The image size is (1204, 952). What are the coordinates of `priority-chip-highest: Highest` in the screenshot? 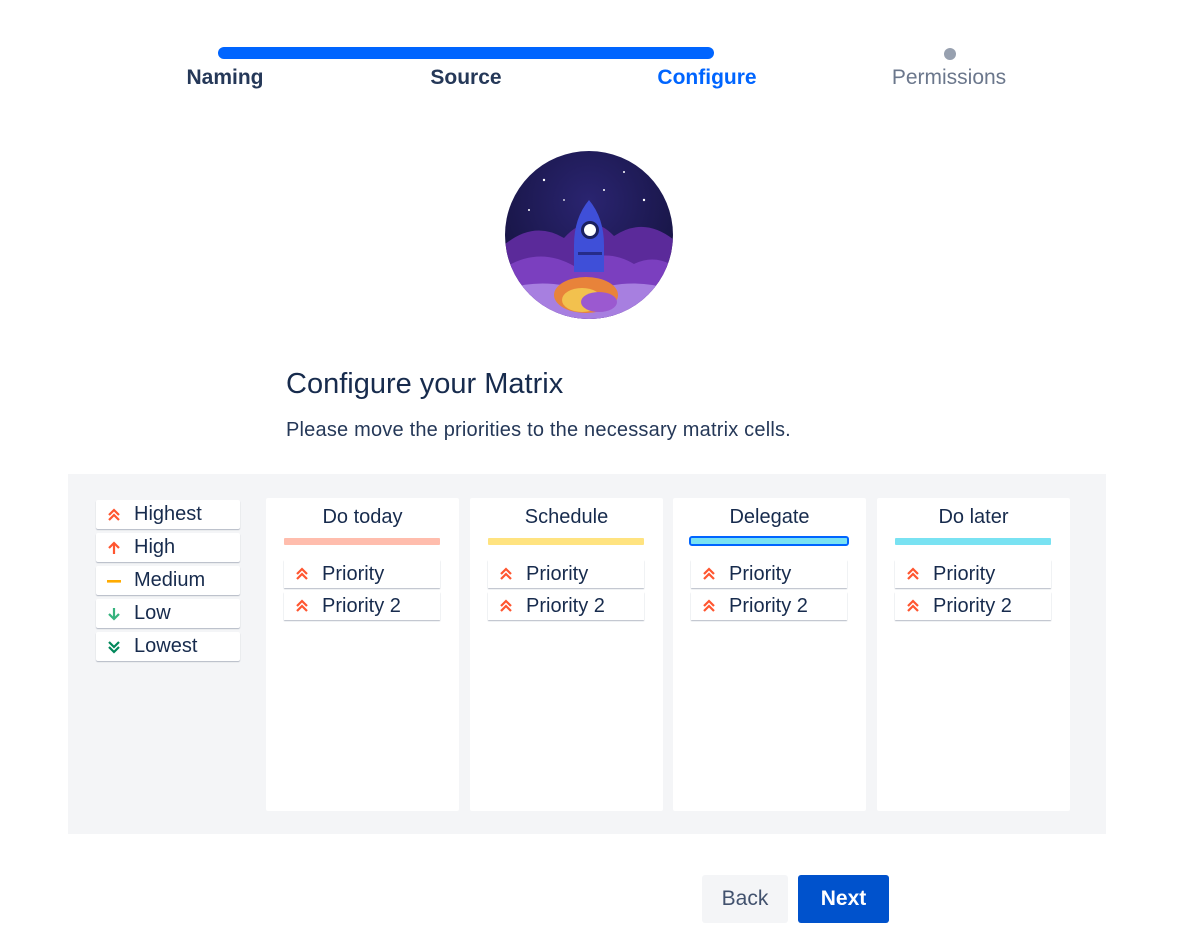 It's located at (168, 514).